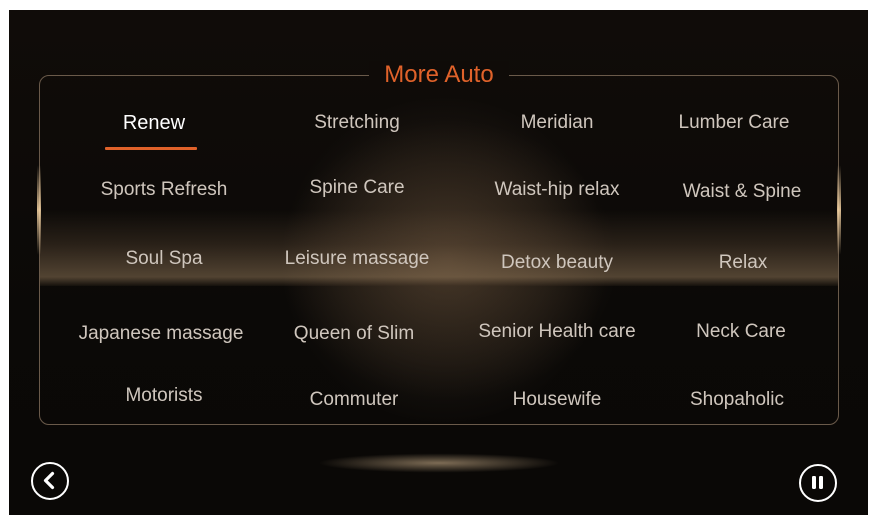 The height and width of the screenshot is (517, 870). What do you see at coordinates (354, 400) in the screenshot?
I see `program-commuter: Commuter` at bounding box center [354, 400].